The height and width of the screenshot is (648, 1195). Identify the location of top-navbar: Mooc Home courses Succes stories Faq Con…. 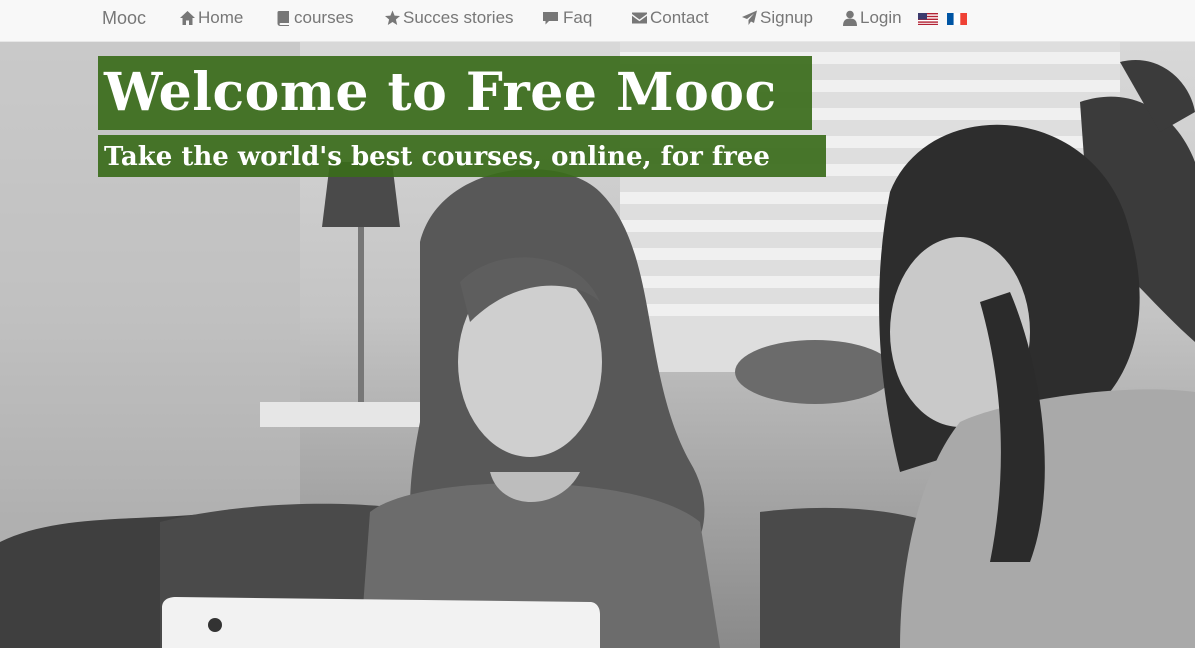
(597, 21).